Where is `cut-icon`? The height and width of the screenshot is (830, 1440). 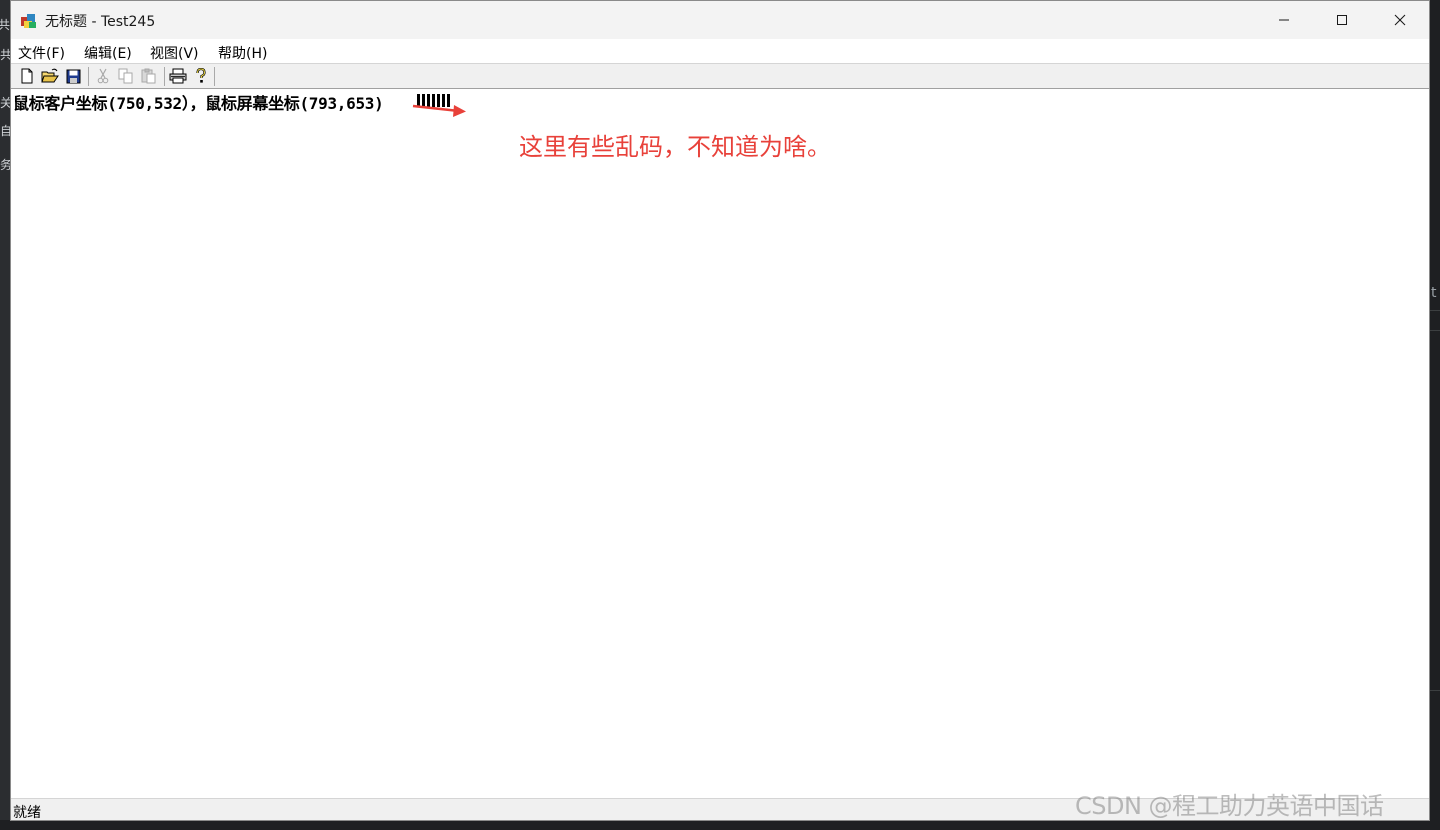 cut-icon is located at coordinates (103, 76).